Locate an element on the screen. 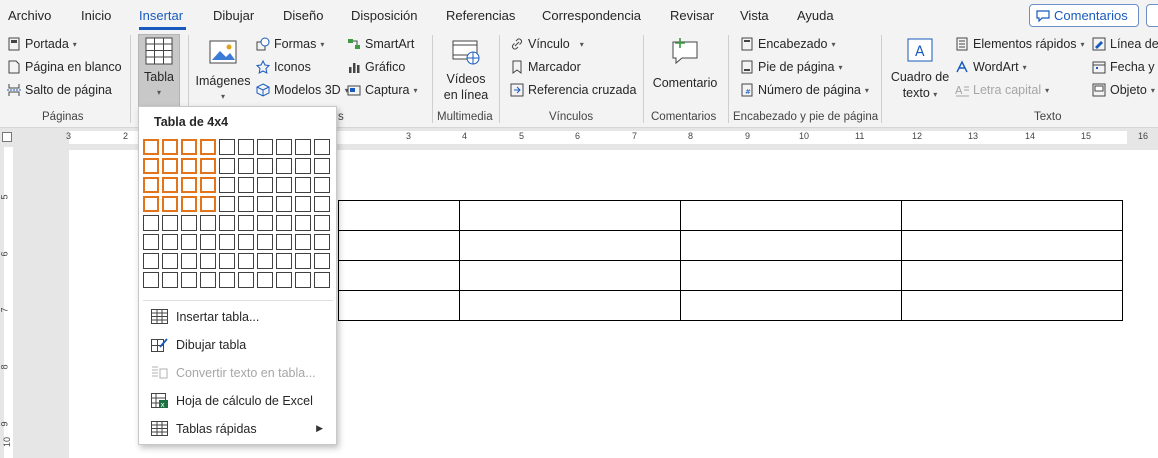 This screenshot has height=458, width=1158. tab-correspondencia: Correspondencia is located at coordinates (591, 15).